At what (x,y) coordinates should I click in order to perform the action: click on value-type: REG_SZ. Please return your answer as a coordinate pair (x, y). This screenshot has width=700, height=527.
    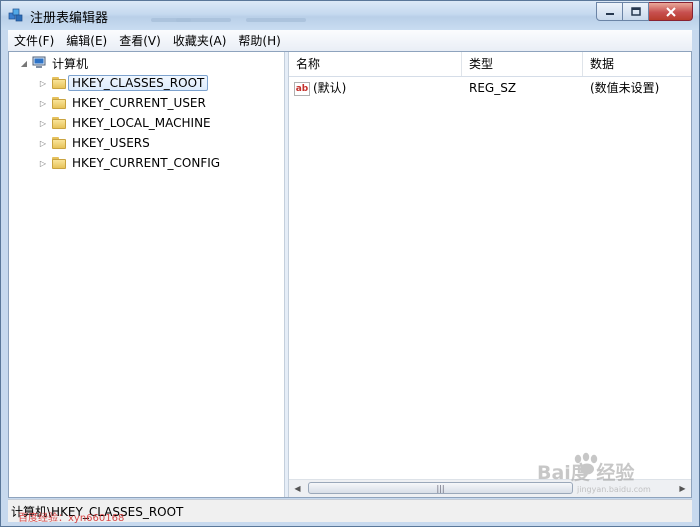
    Looking at the image, I should click on (493, 88).